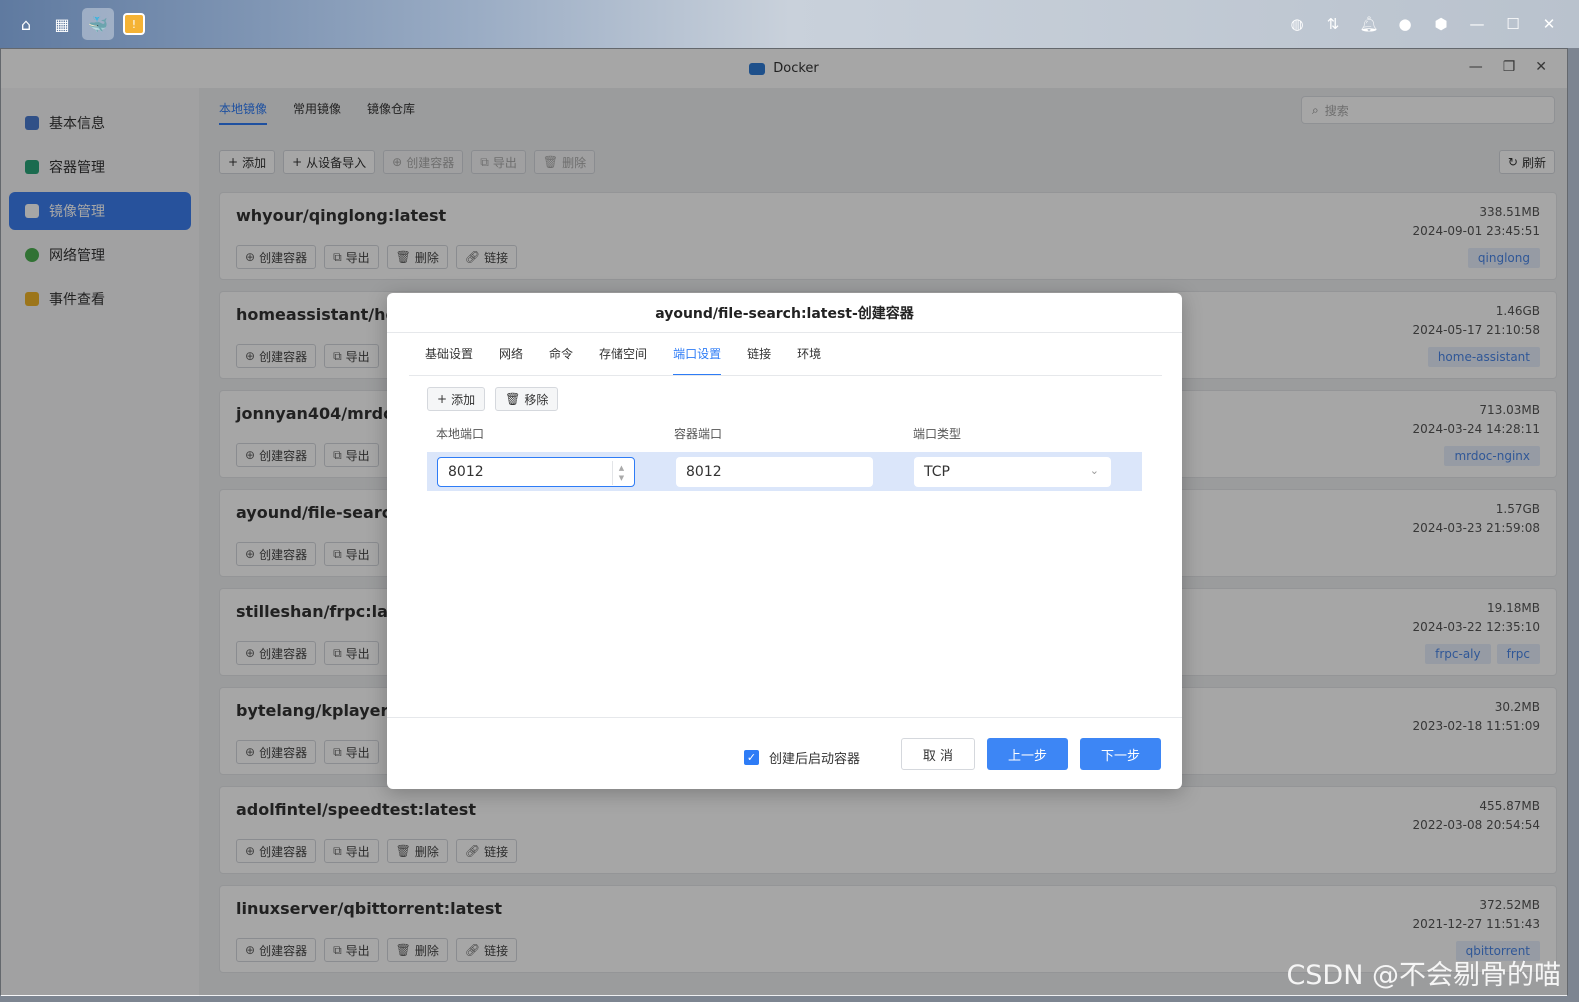 The height and width of the screenshot is (1002, 1579). Describe the element at coordinates (1441, 24) in the screenshot. I see `settings-icon: ⬢` at that location.